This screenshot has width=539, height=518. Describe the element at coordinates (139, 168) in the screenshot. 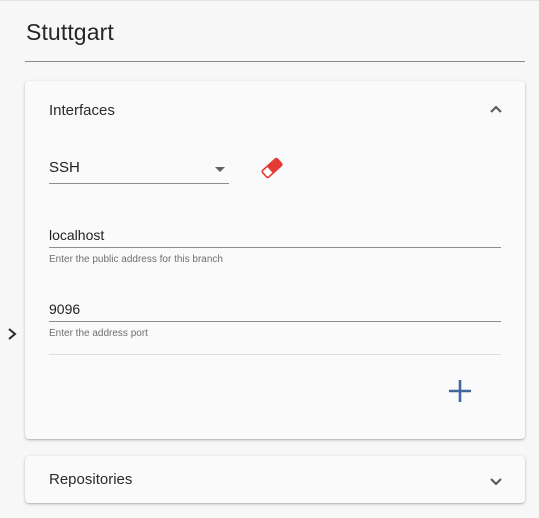

I see `protocol-select: SSH` at that location.